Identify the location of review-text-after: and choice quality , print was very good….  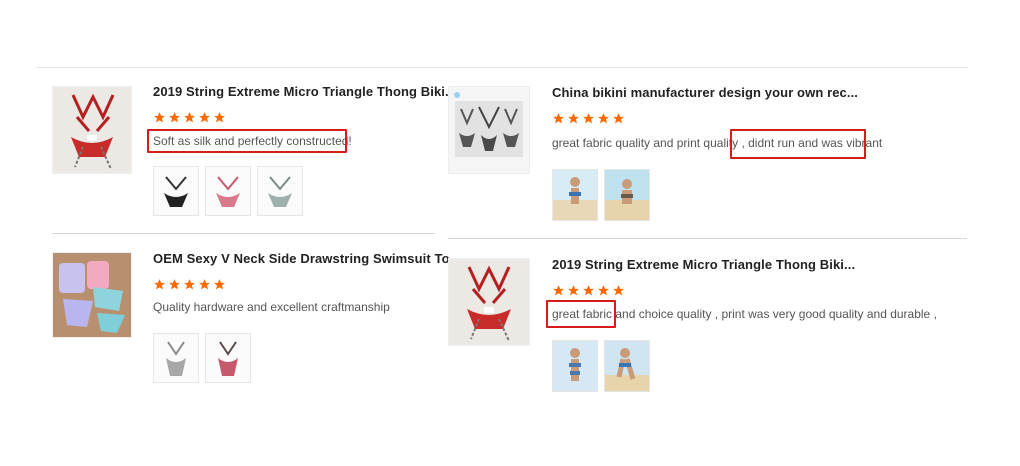
(776, 314).